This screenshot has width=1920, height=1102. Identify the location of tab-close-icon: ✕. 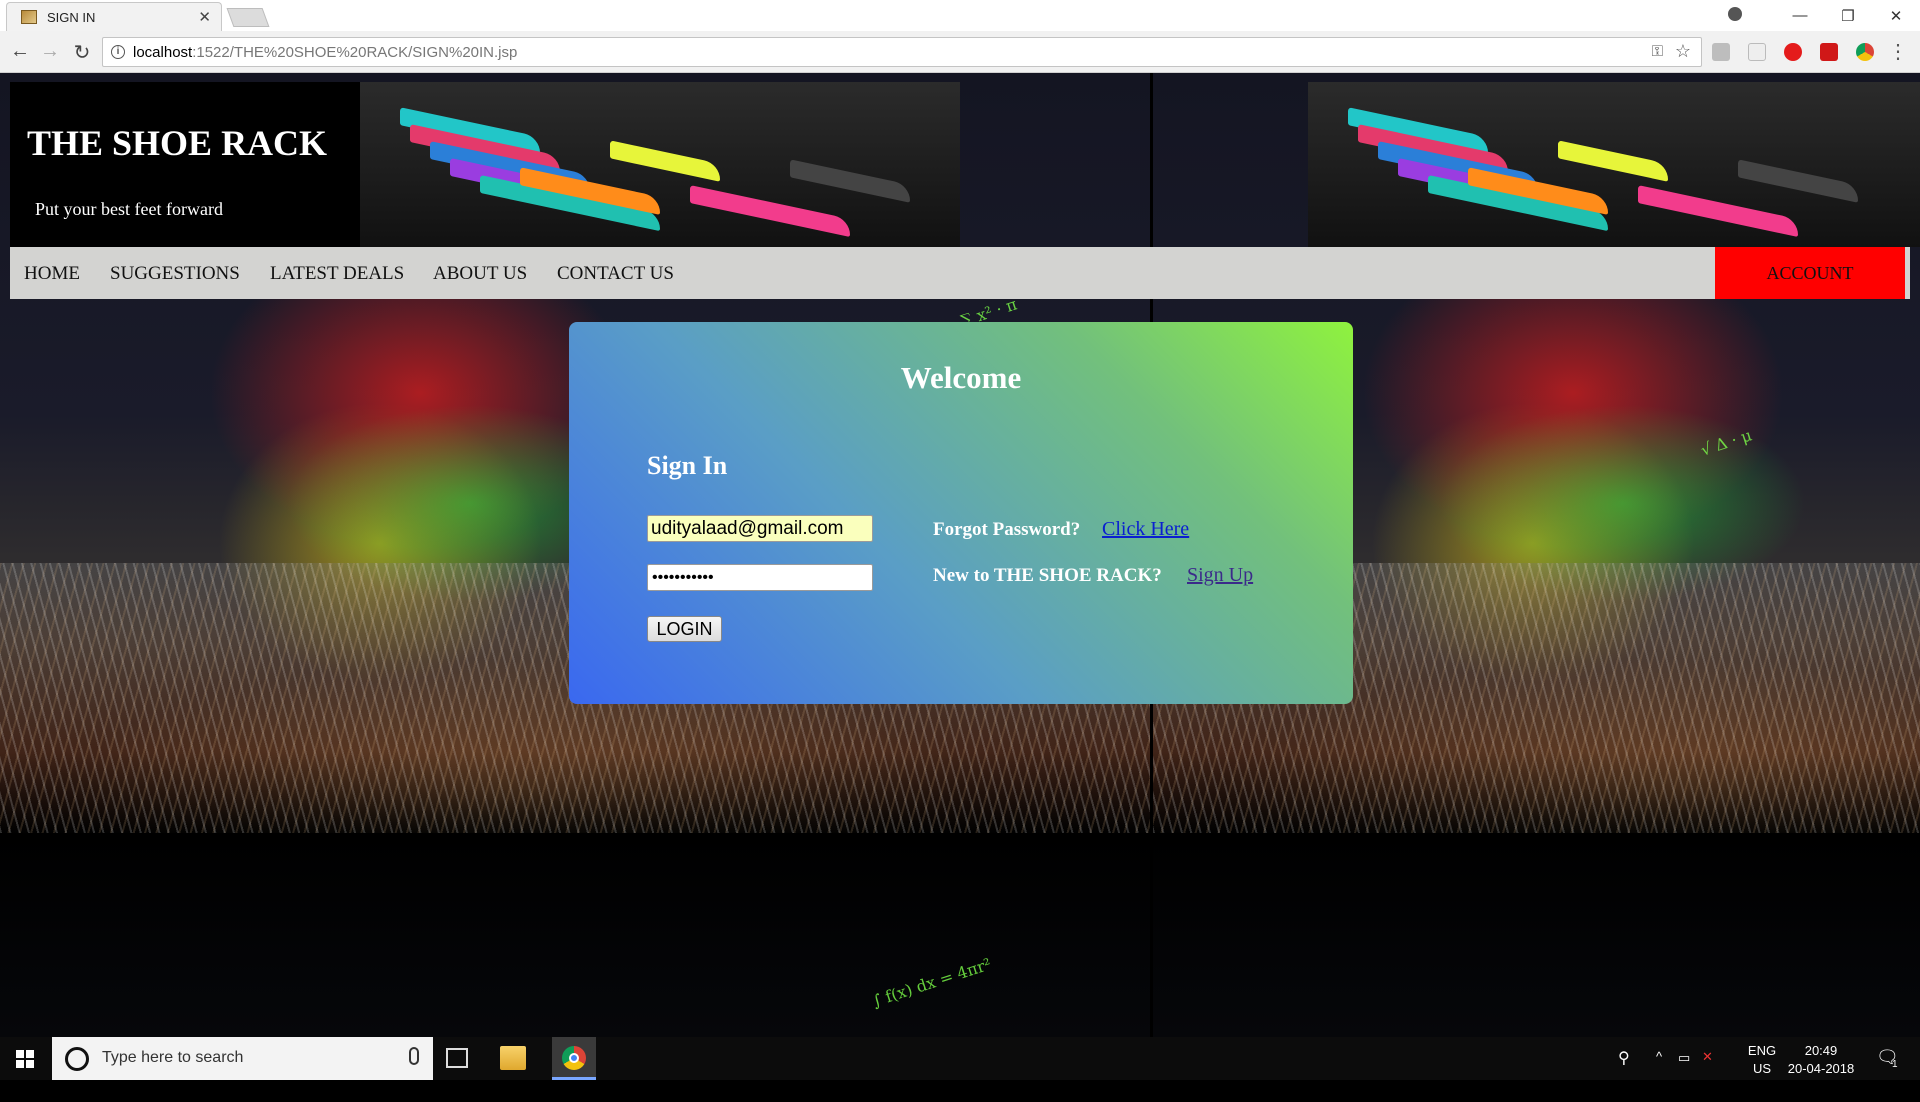
(204, 17).